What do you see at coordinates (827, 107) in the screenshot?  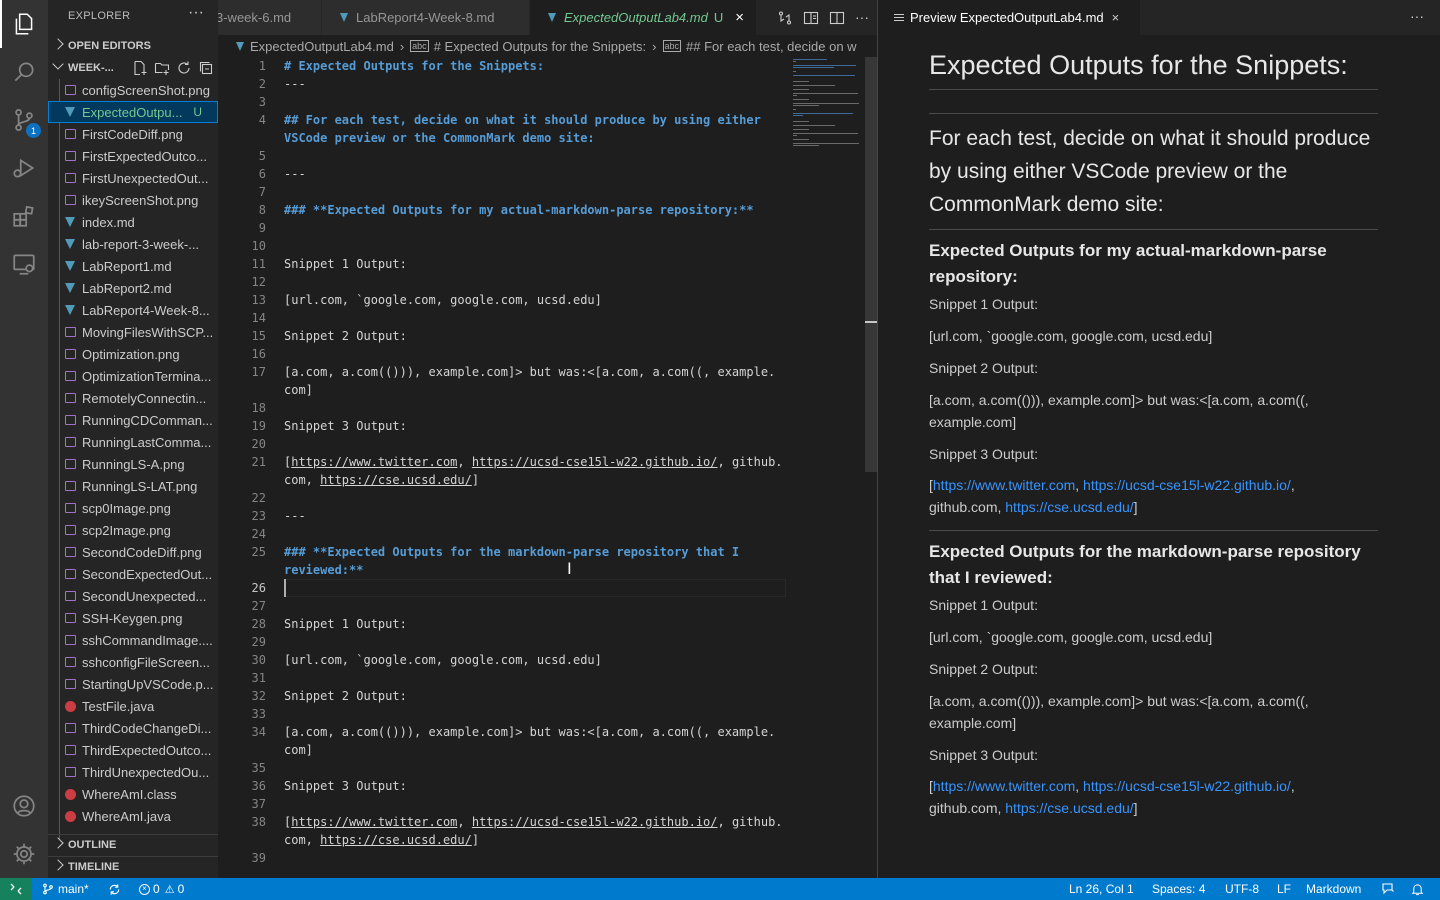 I see `minimap` at bounding box center [827, 107].